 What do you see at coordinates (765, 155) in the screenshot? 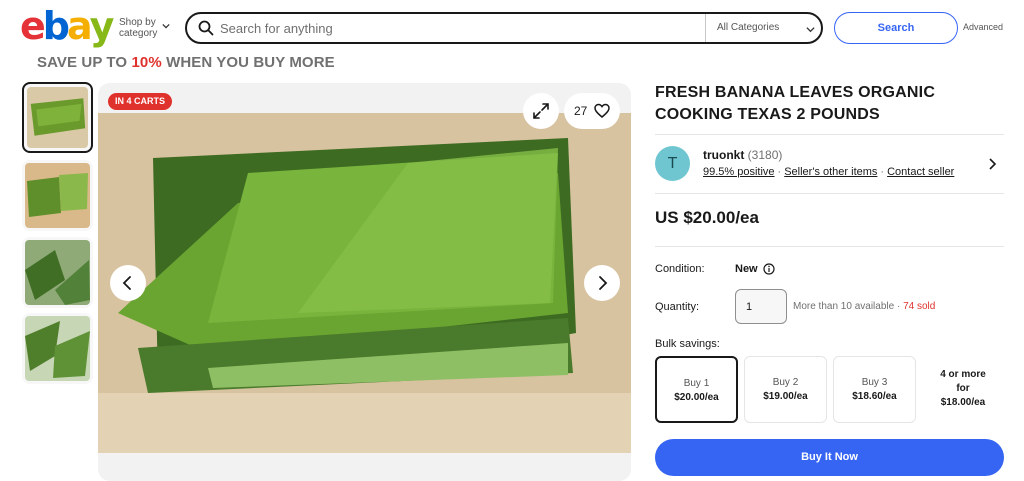
I see `seller-feedback-count: (3180)` at bounding box center [765, 155].